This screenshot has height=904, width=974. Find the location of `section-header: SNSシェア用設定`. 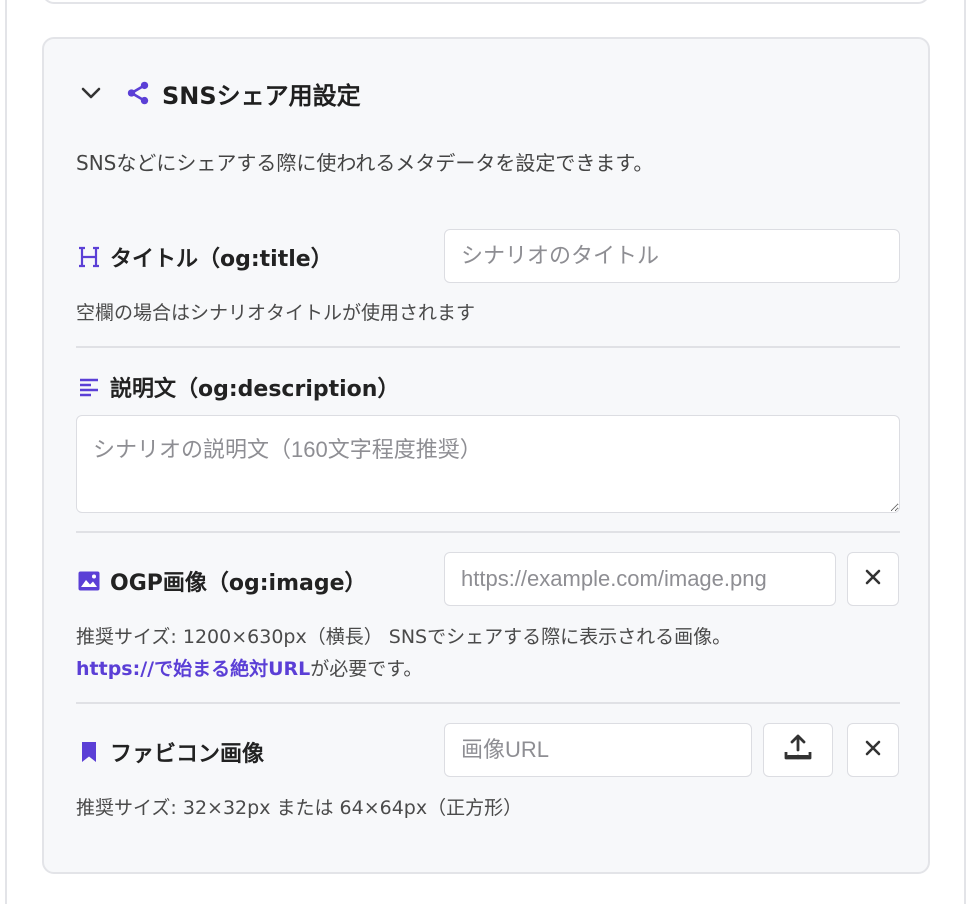

section-header: SNSシェア用設定 is located at coordinates (218, 93).